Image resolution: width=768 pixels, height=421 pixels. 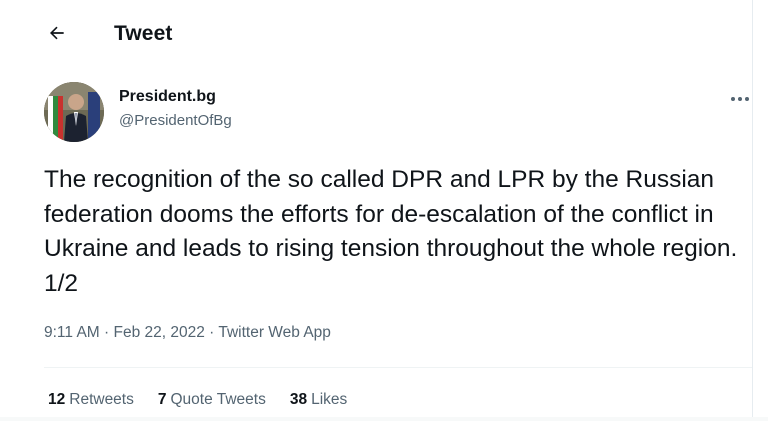 I want to click on page-title: Tweet, so click(x=143, y=33).